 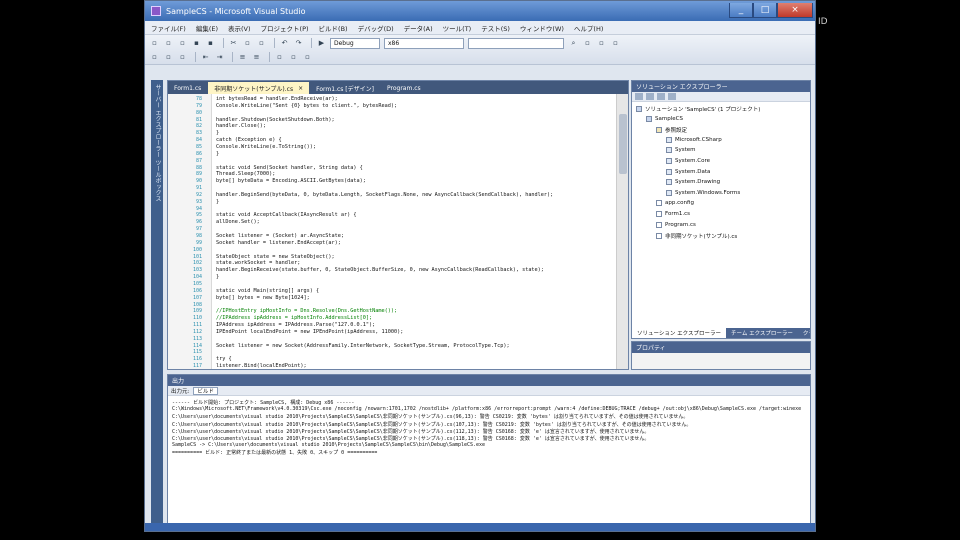 What do you see at coordinates (703, 192) in the screenshot?
I see `tree-item: System.Windows.Forms` at bounding box center [703, 192].